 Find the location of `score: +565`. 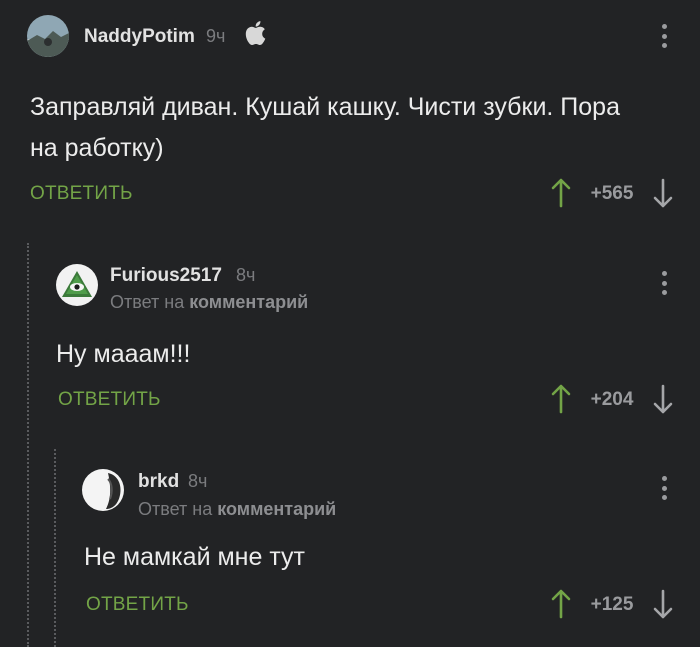

score: +565 is located at coordinates (612, 193).